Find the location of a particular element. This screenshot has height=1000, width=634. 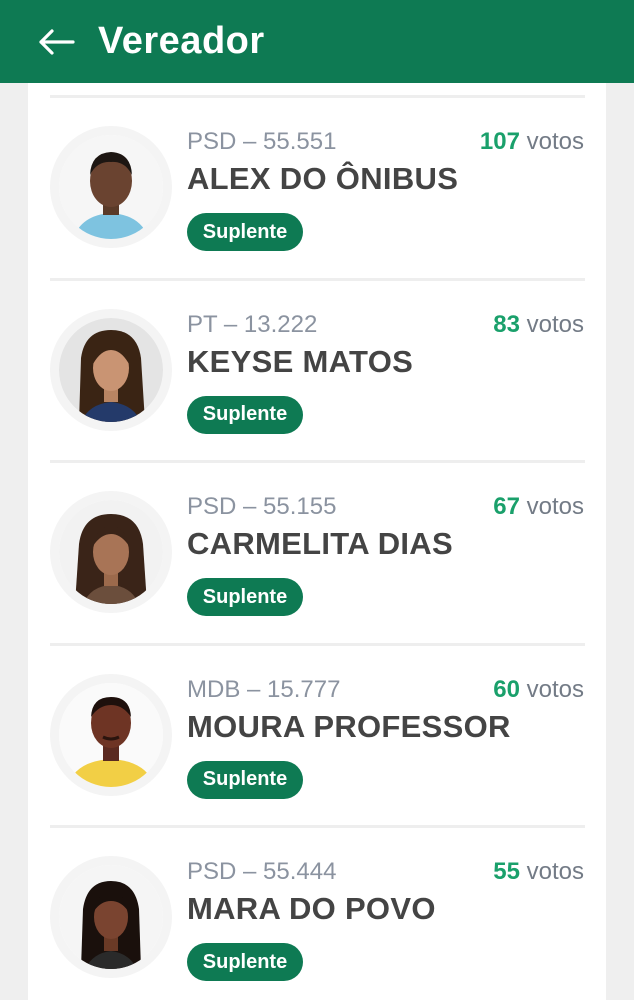

party-number: MDB – 15.777 is located at coordinates (264, 689).